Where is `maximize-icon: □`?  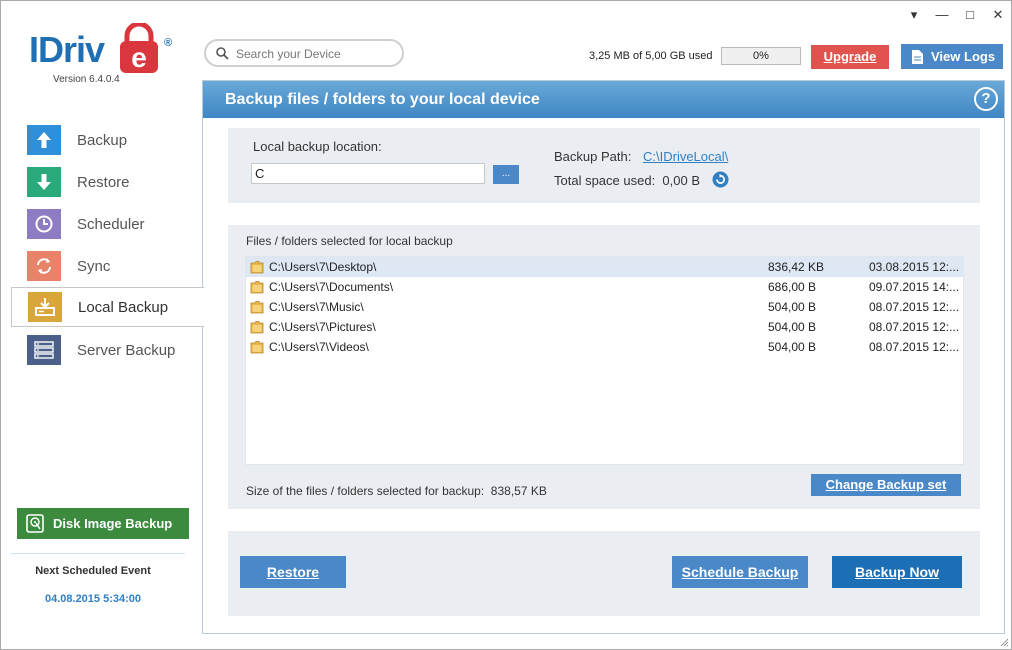
maximize-icon: □ is located at coordinates (970, 15).